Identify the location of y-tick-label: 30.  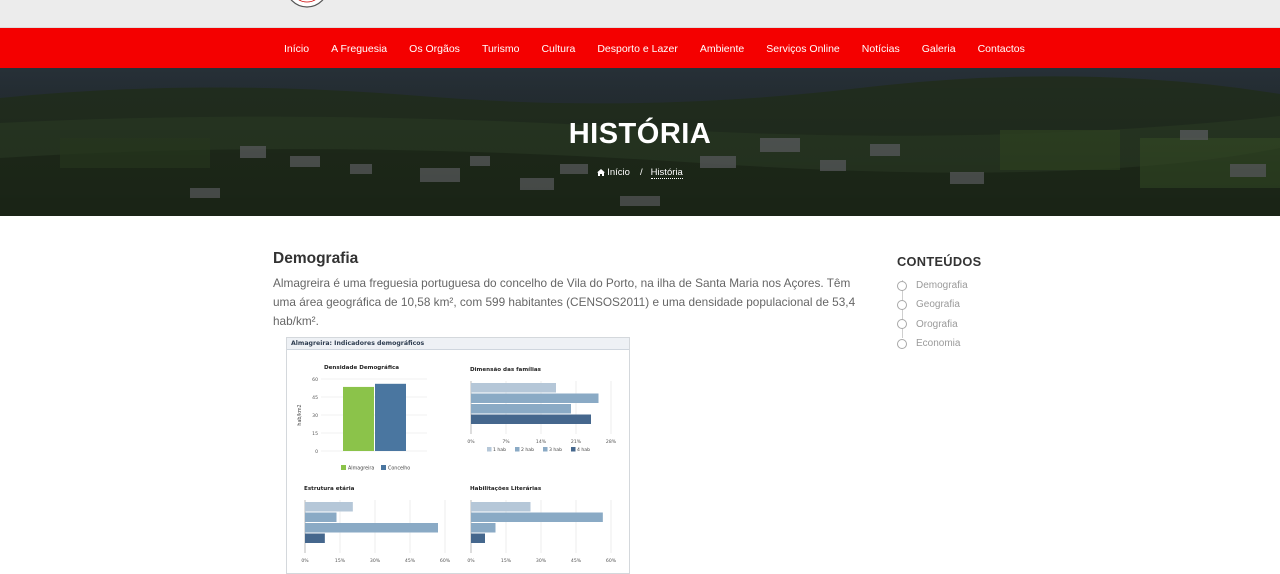
(315, 416).